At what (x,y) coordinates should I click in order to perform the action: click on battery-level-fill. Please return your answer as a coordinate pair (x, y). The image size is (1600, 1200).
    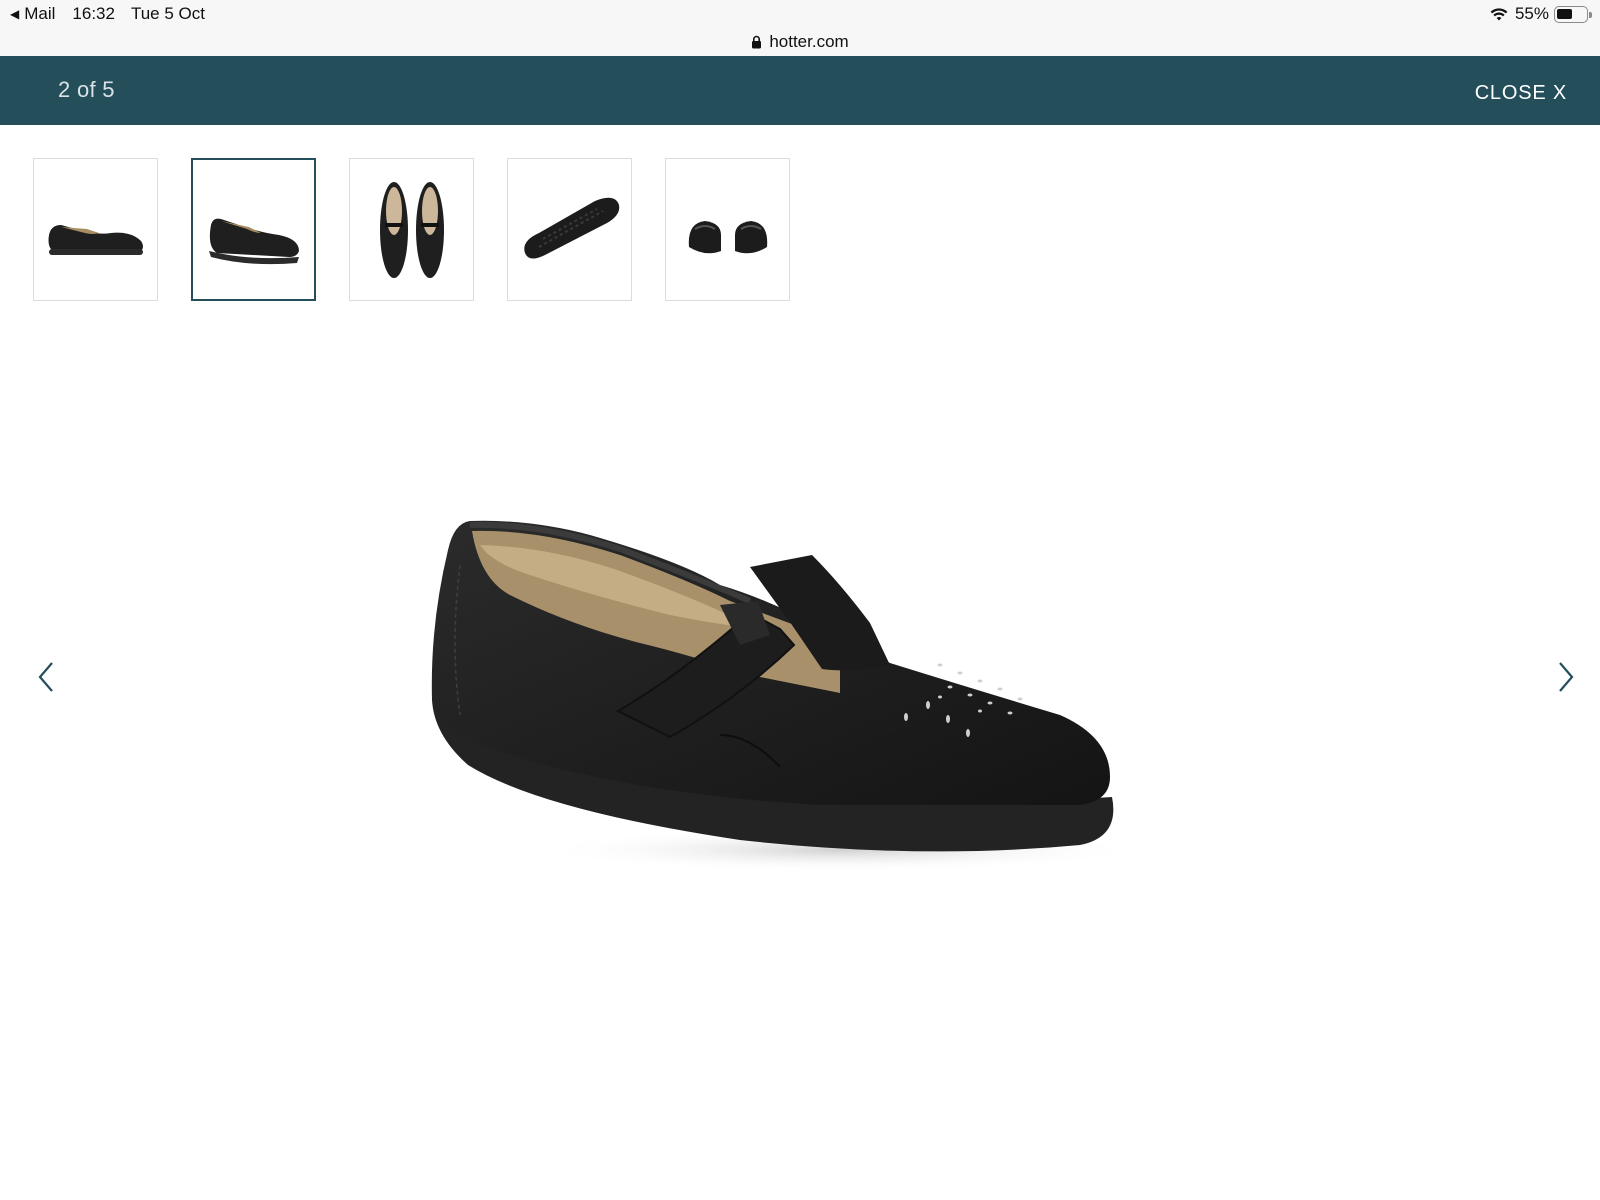
    Looking at the image, I should click on (1564, 13).